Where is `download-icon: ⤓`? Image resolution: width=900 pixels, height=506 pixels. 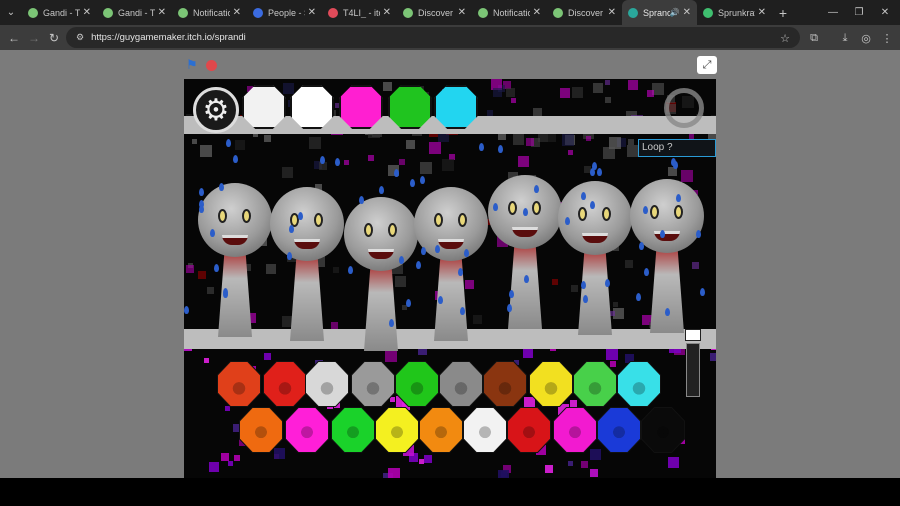 download-icon: ⤓ is located at coordinates (845, 38).